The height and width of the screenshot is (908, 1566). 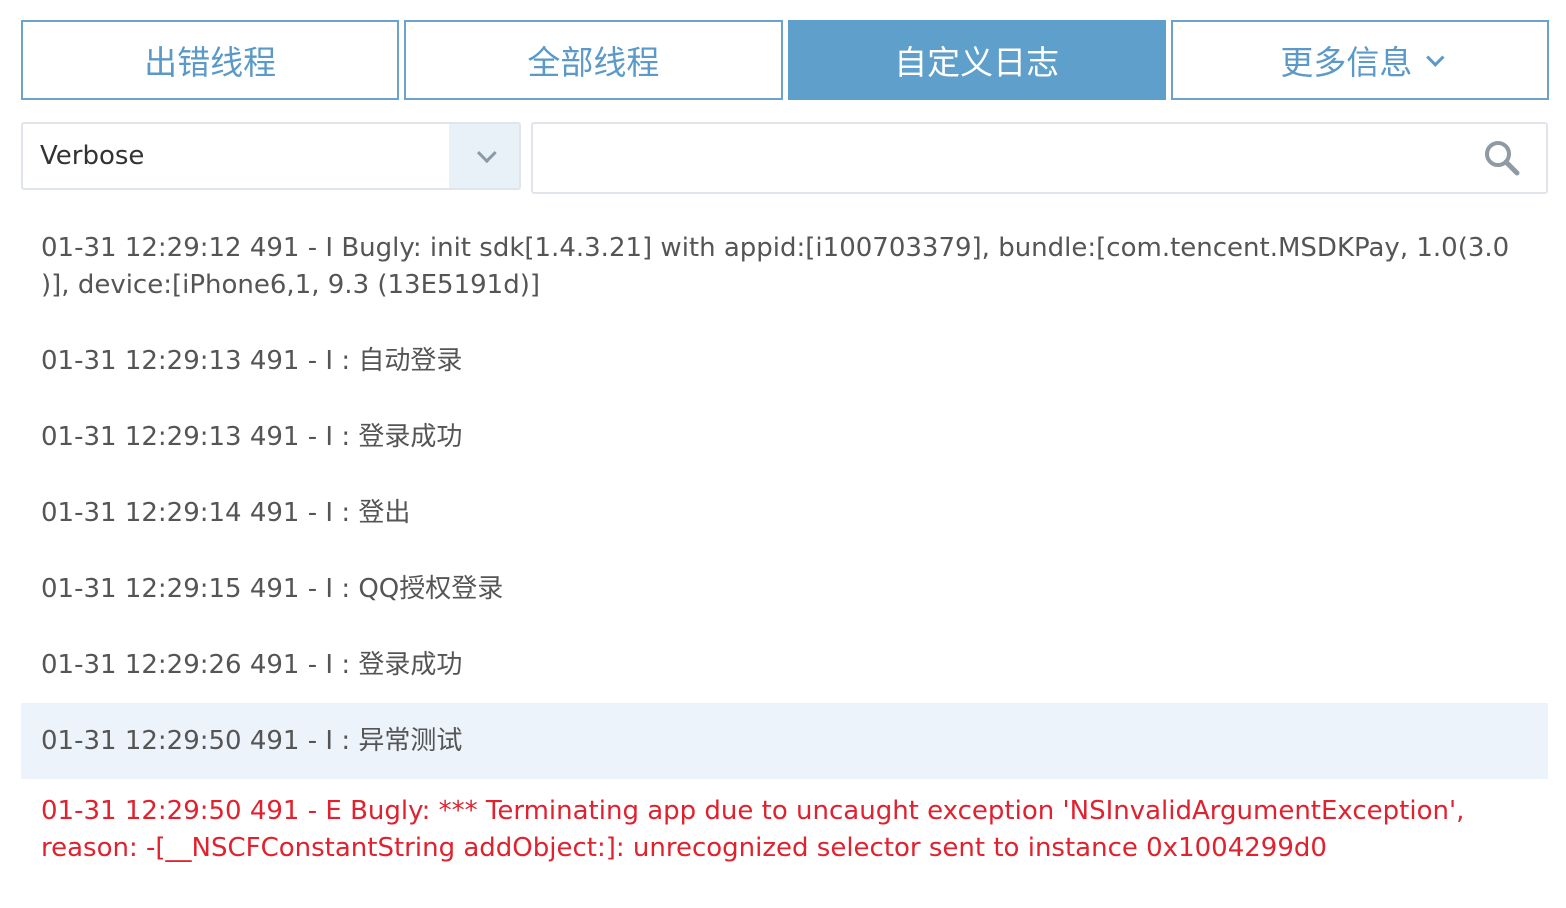 I want to click on tab-all-threads: 全部线程, so click(x=593, y=60).